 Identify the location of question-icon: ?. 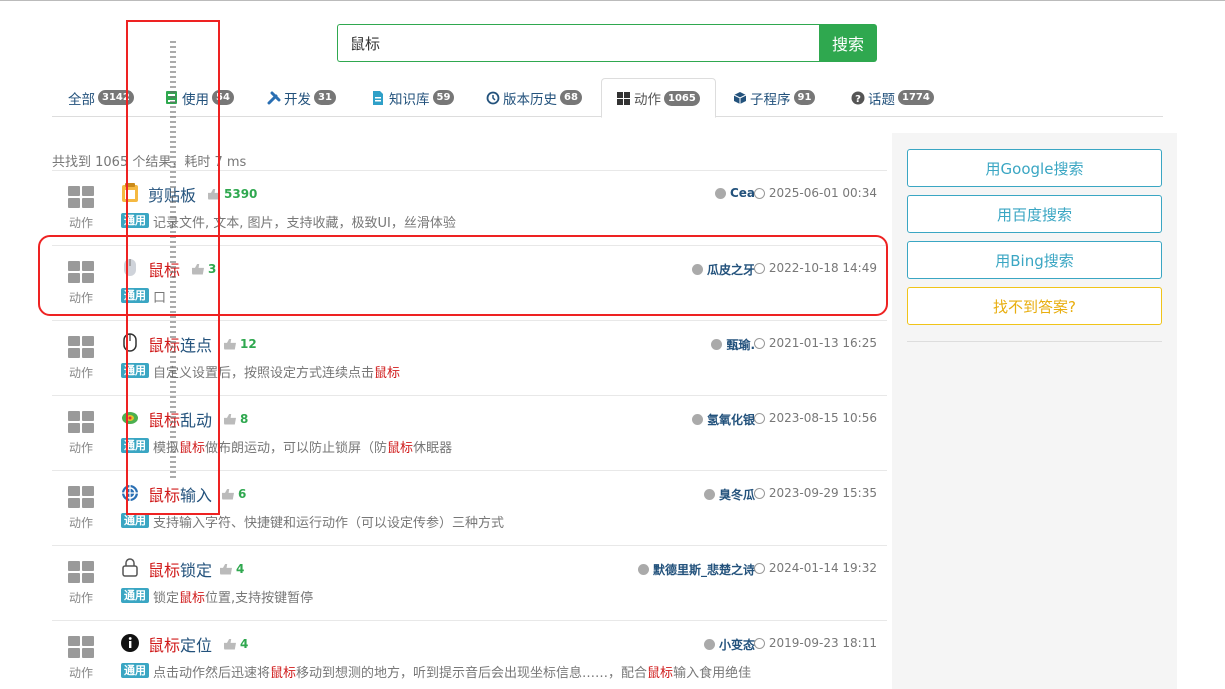
(858, 98).